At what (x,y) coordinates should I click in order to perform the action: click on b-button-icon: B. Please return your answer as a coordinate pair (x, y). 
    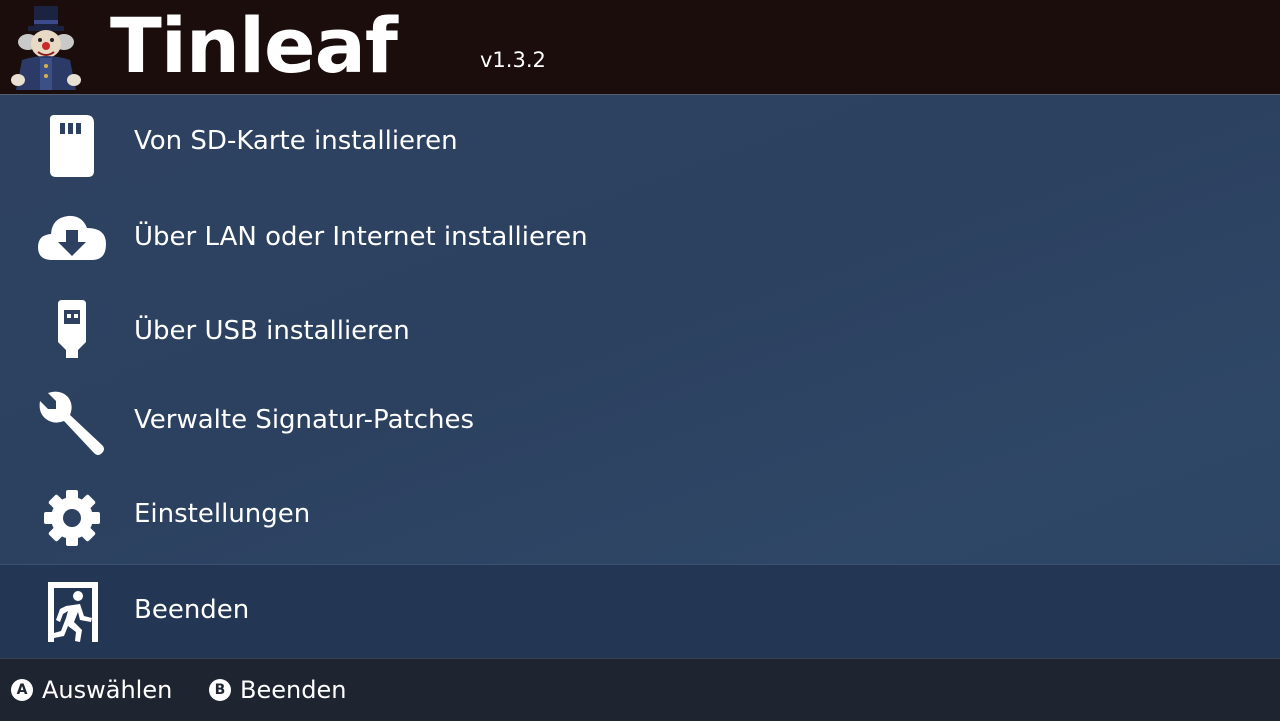
    Looking at the image, I should click on (220, 690).